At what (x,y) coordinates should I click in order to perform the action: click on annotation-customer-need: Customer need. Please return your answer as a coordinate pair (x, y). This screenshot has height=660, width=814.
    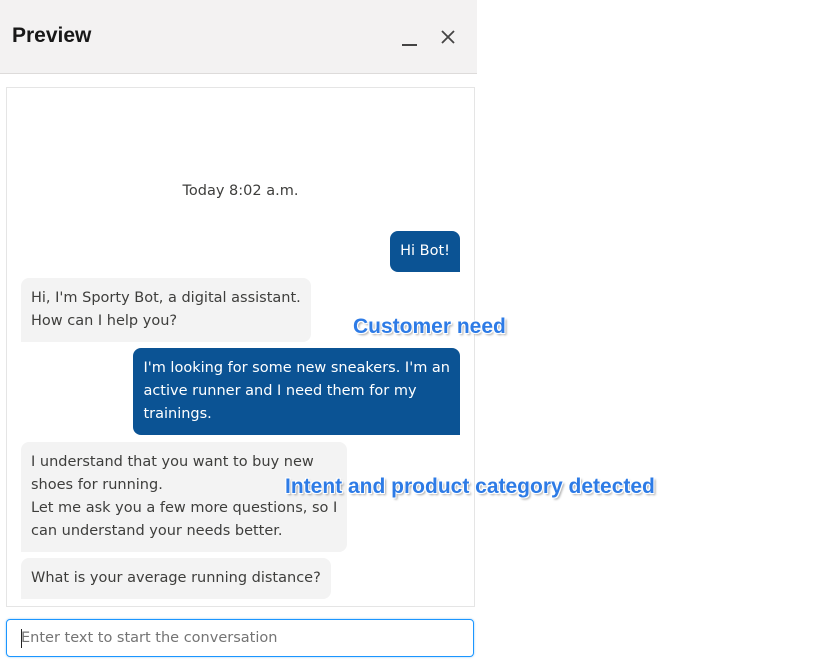
    Looking at the image, I should click on (429, 326).